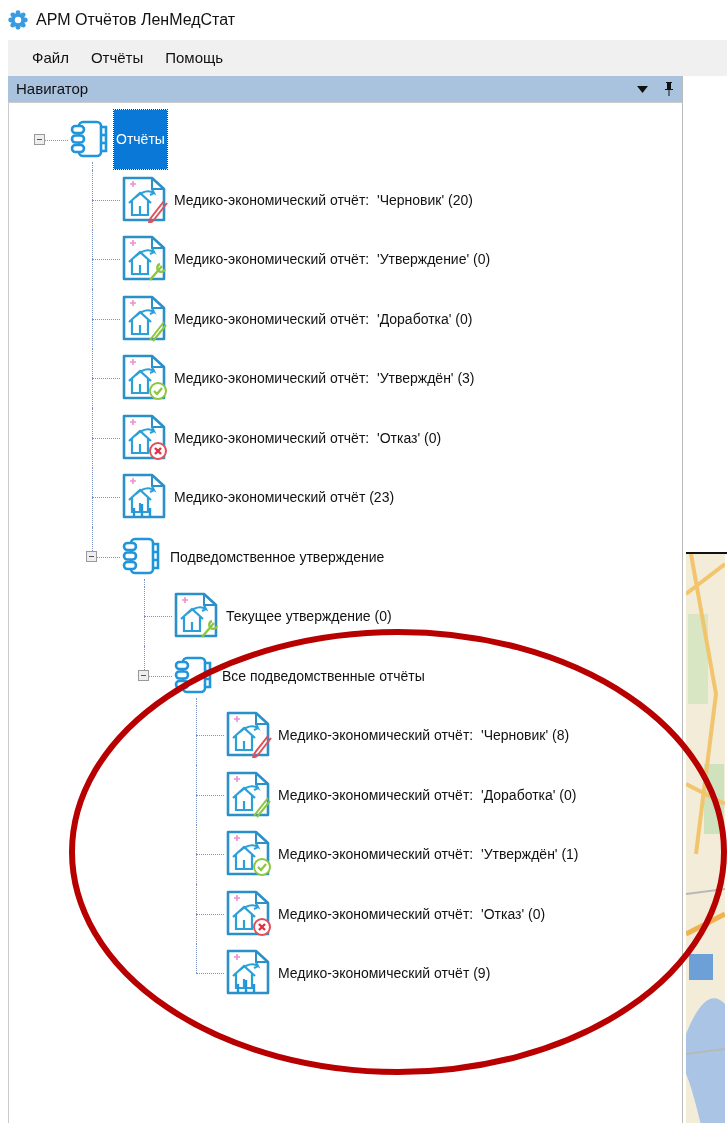 Image resolution: width=727 pixels, height=1123 pixels. What do you see at coordinates (424, 735) in the screenshot?
I see `tree-item: Медико-экономический отчёт: 'Черновик' (8)` at bounding box center [424, 735].